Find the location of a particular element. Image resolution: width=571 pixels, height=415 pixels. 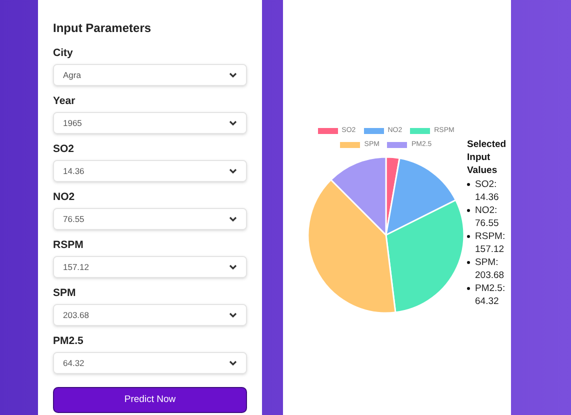

select-field: 14.36 is located at coordinates (150, 171).